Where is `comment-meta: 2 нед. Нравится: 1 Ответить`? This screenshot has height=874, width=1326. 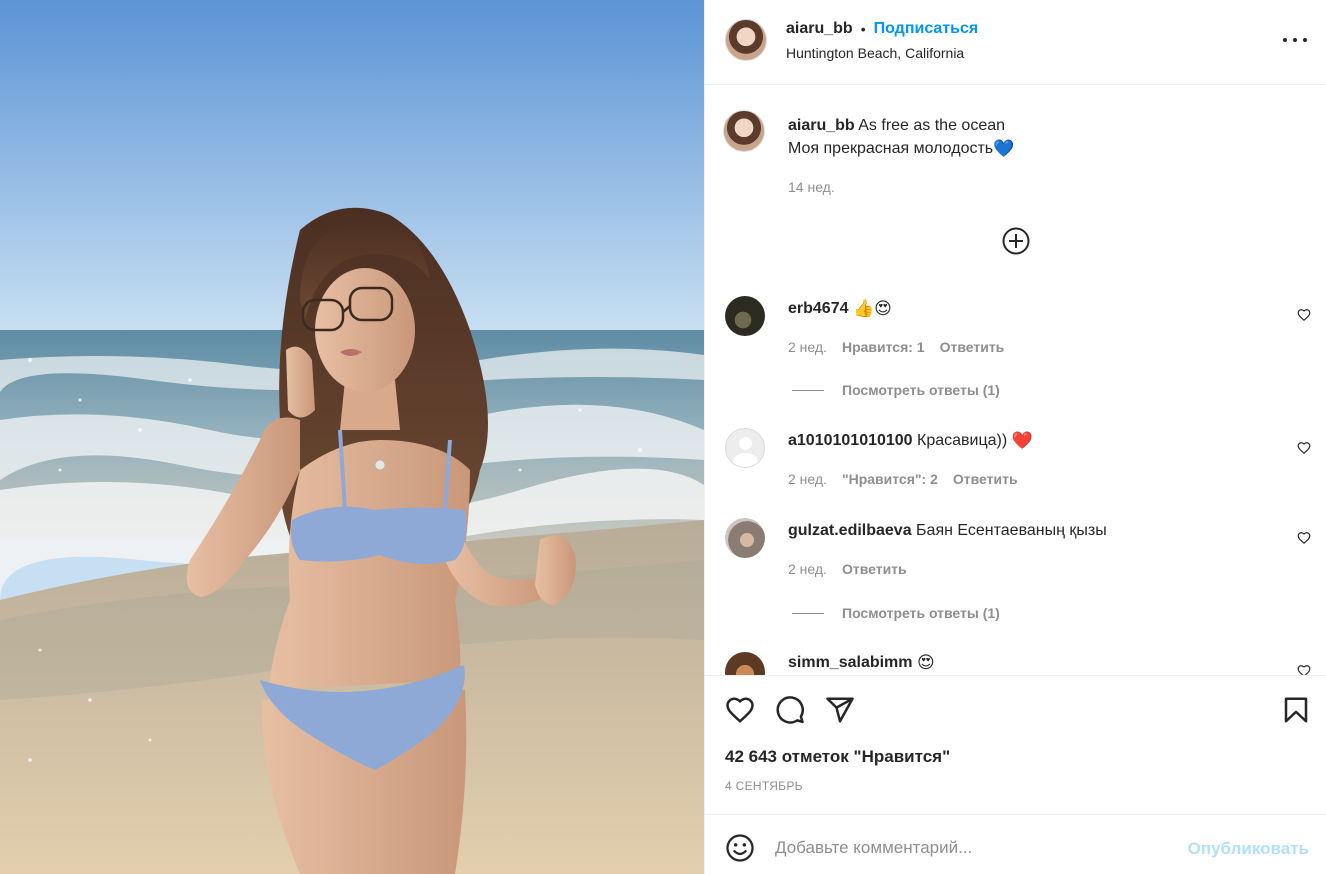
comment-meta: 2 нед. Нравится: 1 Ответить is located at coordinates (896, 347).